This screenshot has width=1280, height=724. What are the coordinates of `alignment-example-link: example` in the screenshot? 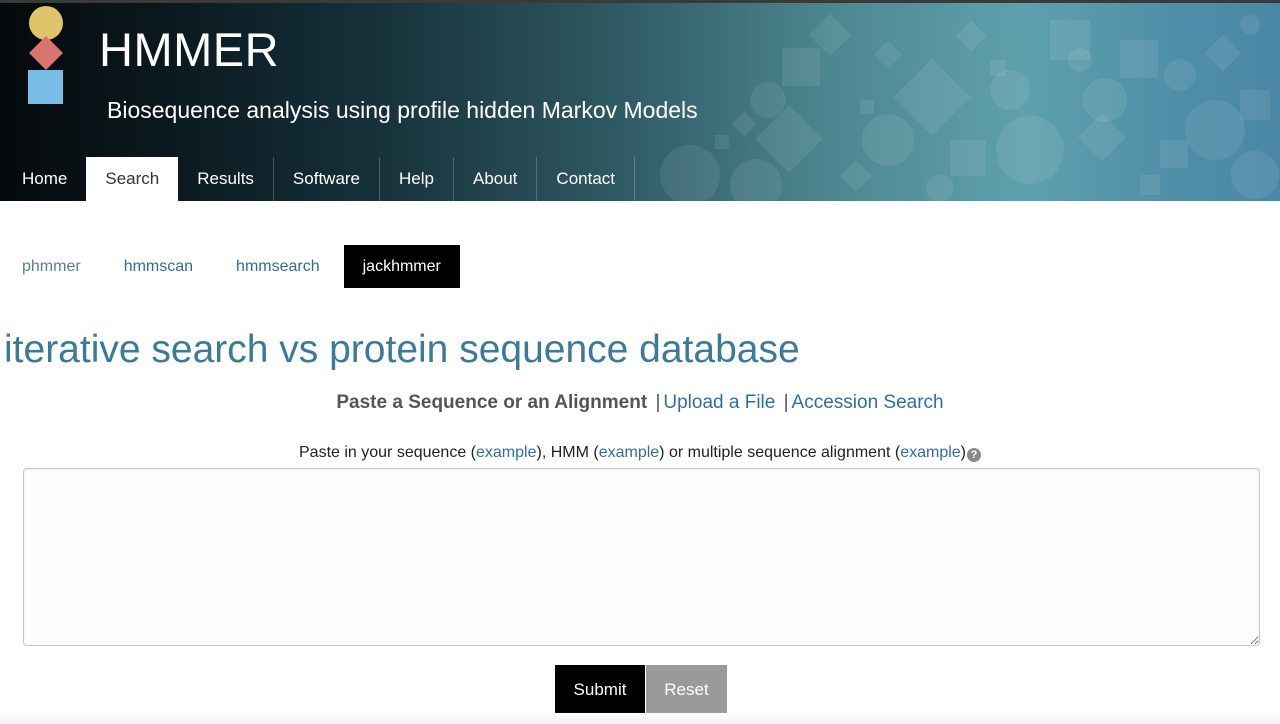 It's located at (930, 452).